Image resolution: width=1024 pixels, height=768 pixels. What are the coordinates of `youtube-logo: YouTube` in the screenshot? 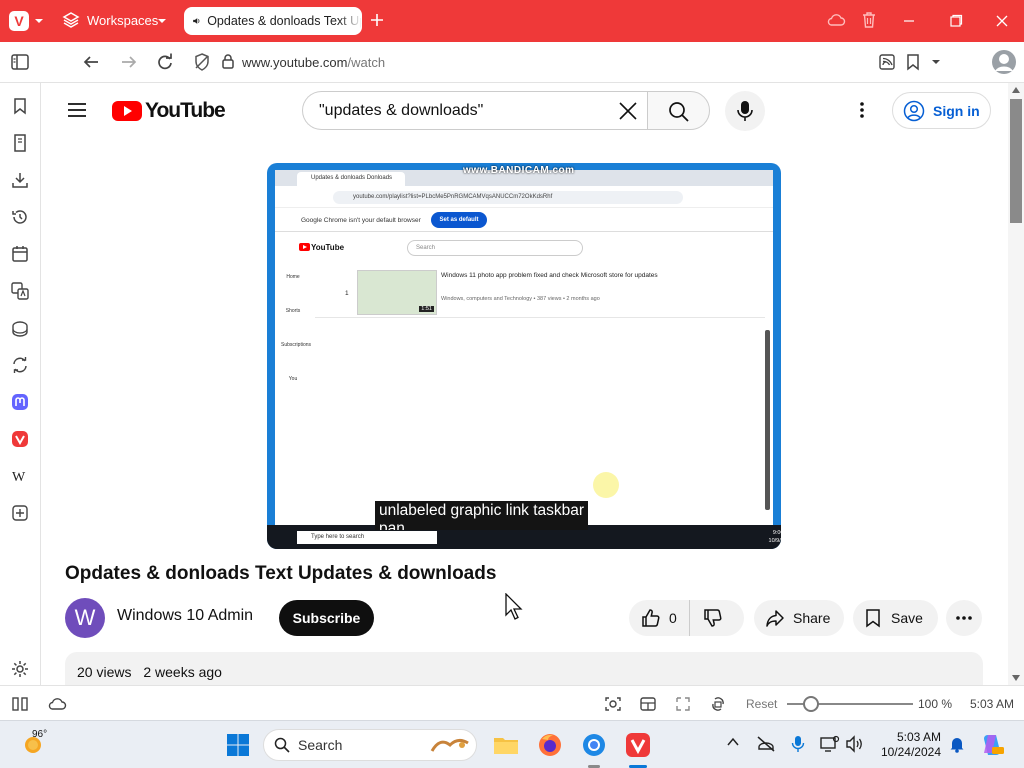 It's located at (169, 111).